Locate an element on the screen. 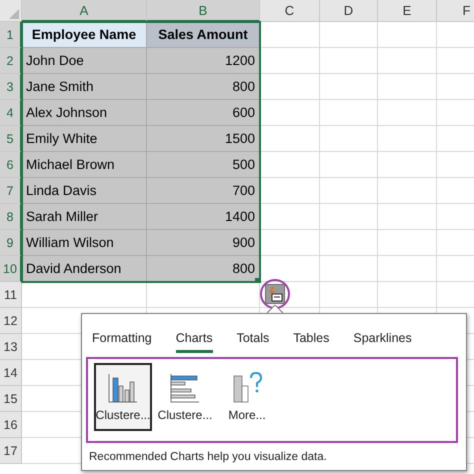 This screenshot has height=474, width=474. column-heading-cell: Sales Amount is located at coordinates (203, 35).